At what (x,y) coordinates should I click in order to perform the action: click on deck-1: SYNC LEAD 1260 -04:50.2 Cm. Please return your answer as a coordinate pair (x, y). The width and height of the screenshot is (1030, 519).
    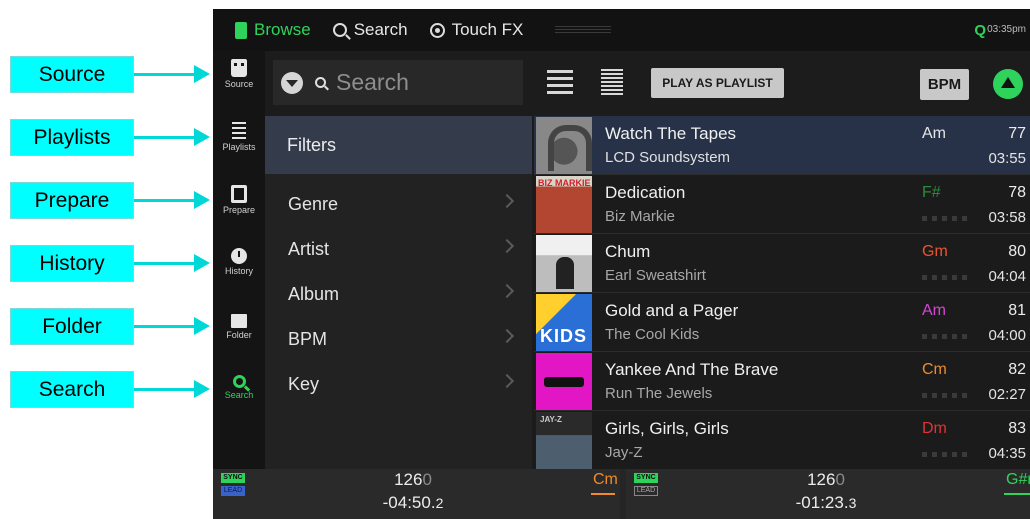
    Looking at the image, I should click on (416, 494).